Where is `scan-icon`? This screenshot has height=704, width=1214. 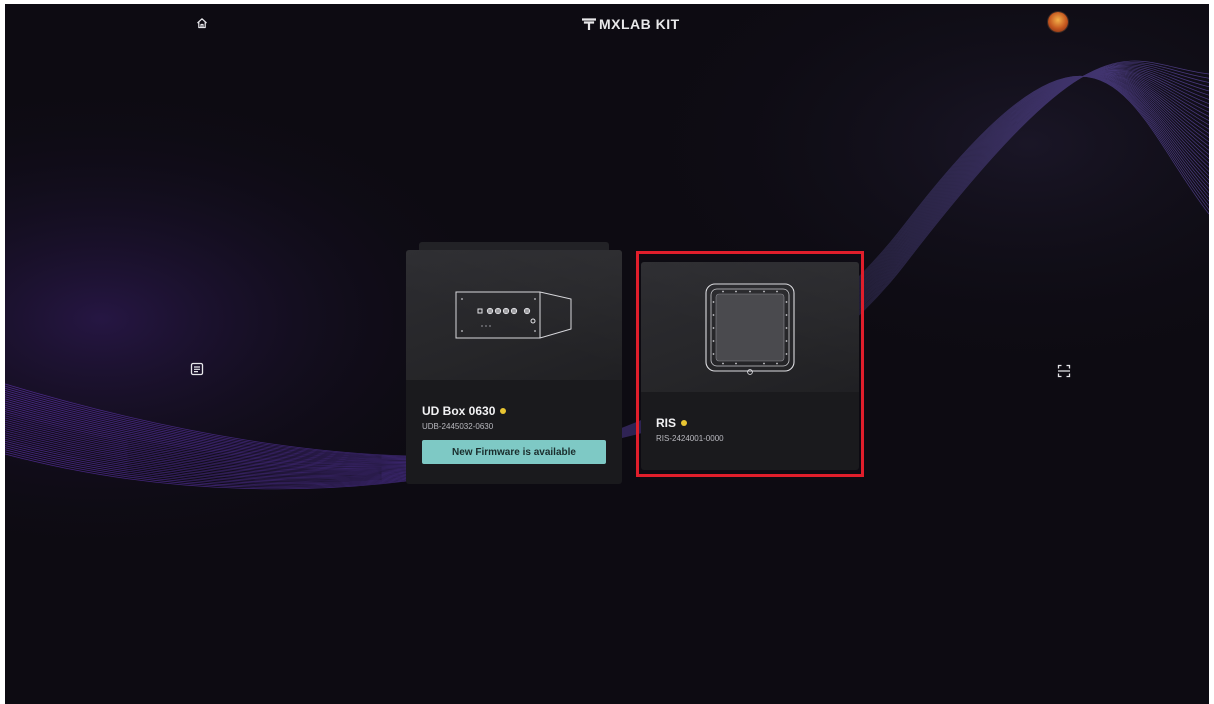
scan-icon is located at coordinates (1064, 371).